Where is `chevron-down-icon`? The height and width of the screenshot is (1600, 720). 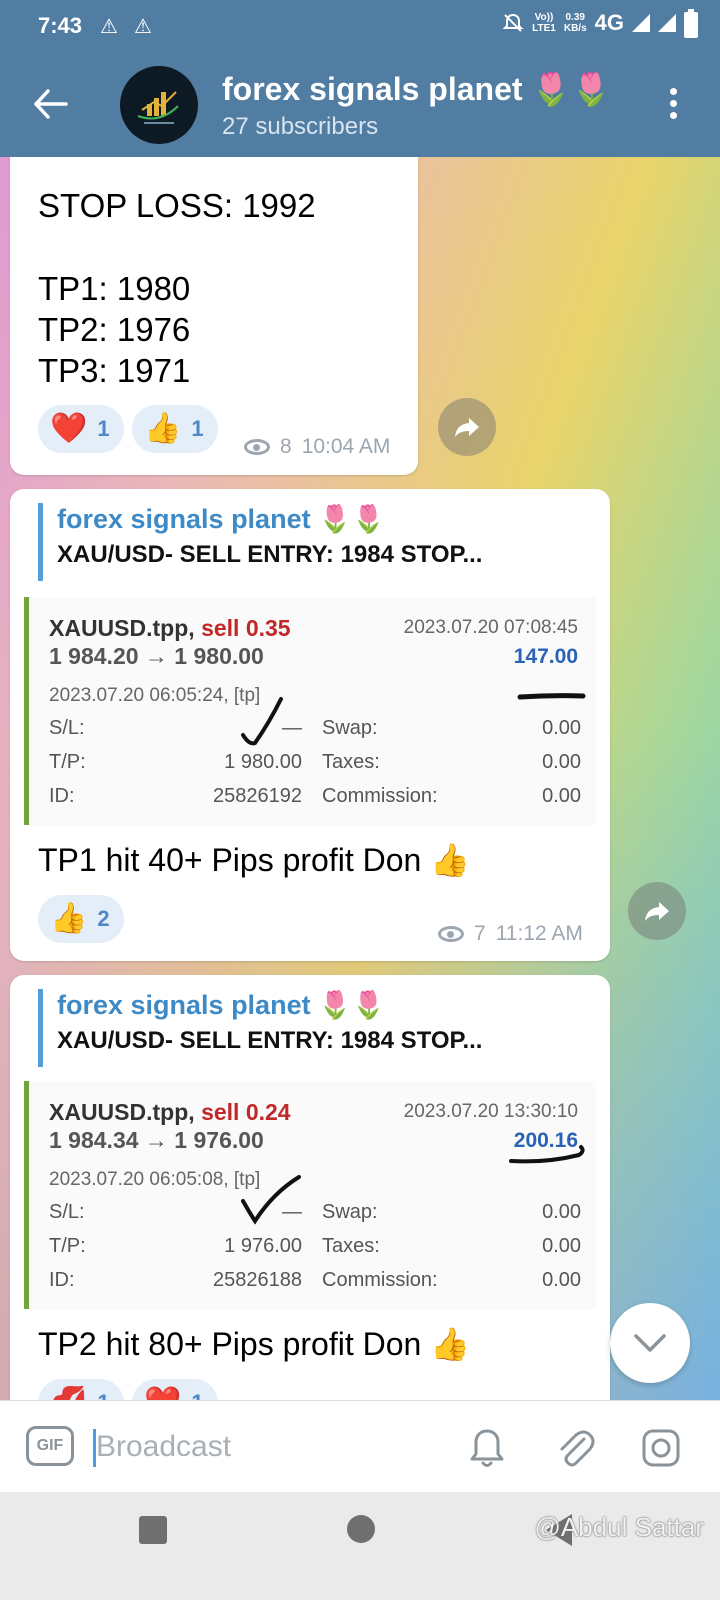
chevron-down-icon is located at coordinates (650, 1343).